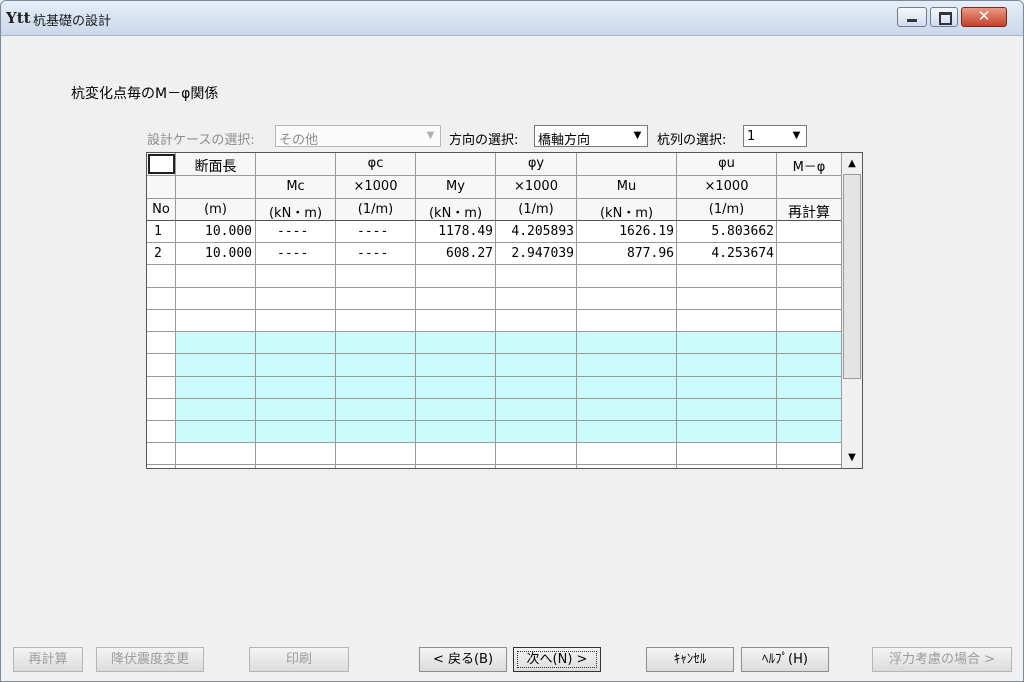 Image resolution: width=1024 pixels, height=682 pixels. I want to click on yield-change-button: 降伏震度変更, so click(150, 659).